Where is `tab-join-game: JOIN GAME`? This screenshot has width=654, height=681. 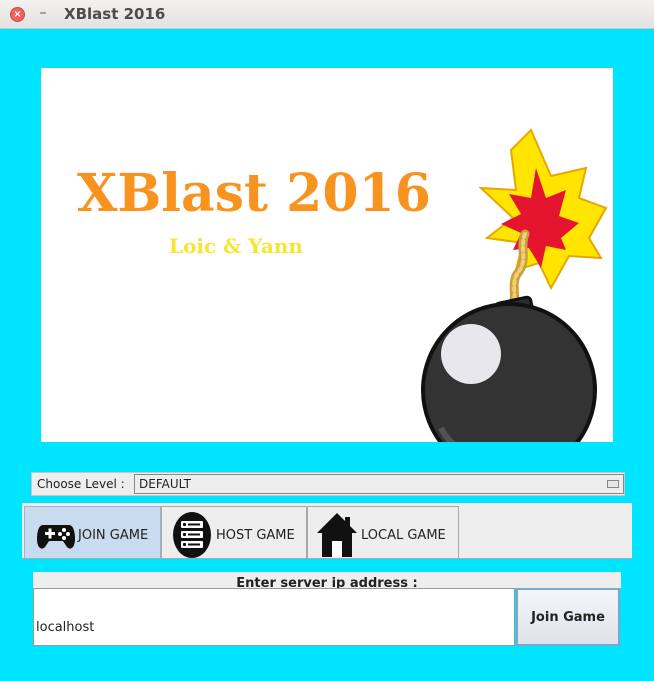 tab-join-game: JOIN GAME is located at coordinates (92, 533).